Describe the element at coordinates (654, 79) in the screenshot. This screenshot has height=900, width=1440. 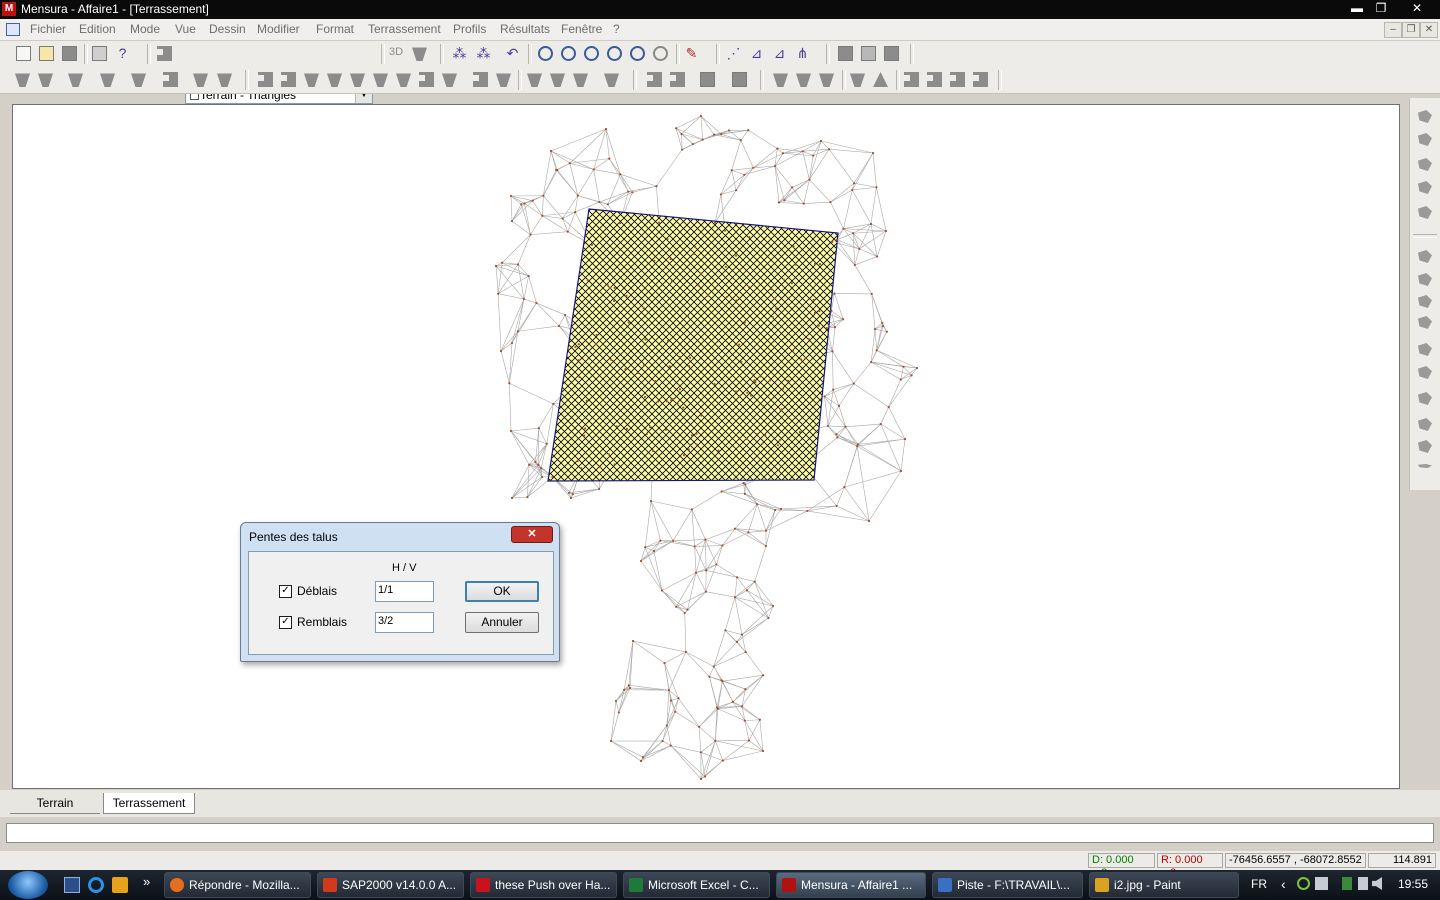
I see `screen-tool-icon` at that location.